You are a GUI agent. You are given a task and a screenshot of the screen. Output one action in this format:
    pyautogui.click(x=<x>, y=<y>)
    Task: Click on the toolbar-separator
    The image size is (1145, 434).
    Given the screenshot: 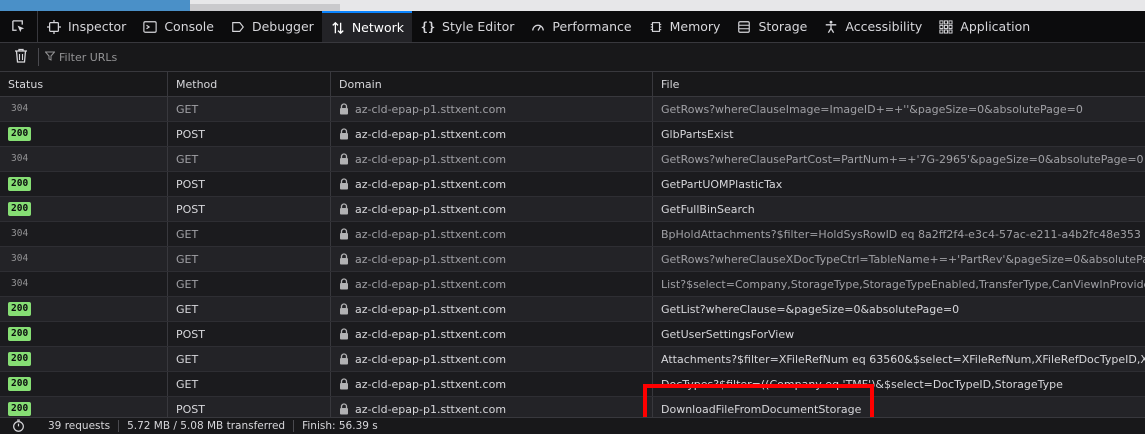 What is the action you would take?
    pyautogui.click(x=38, y=57)
    